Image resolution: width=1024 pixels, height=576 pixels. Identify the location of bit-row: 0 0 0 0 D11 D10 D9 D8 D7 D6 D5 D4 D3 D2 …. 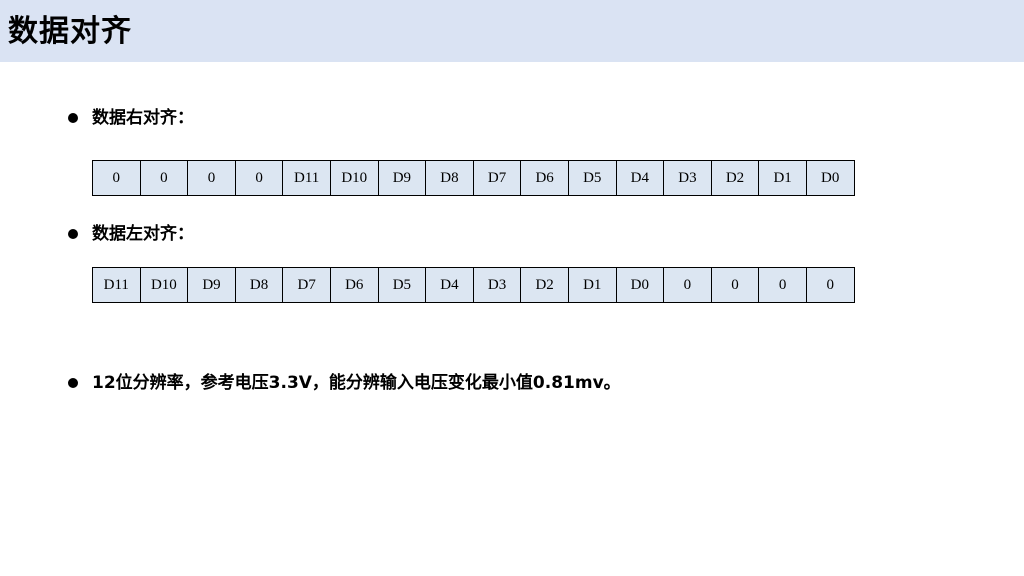
(473, 178).